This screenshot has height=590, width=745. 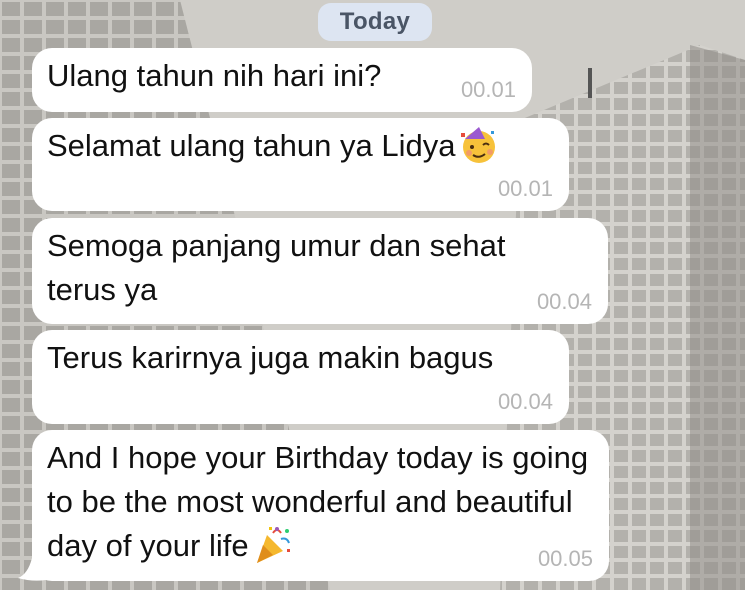 I want to click on date-label: Today, so click(x=375, y=21).